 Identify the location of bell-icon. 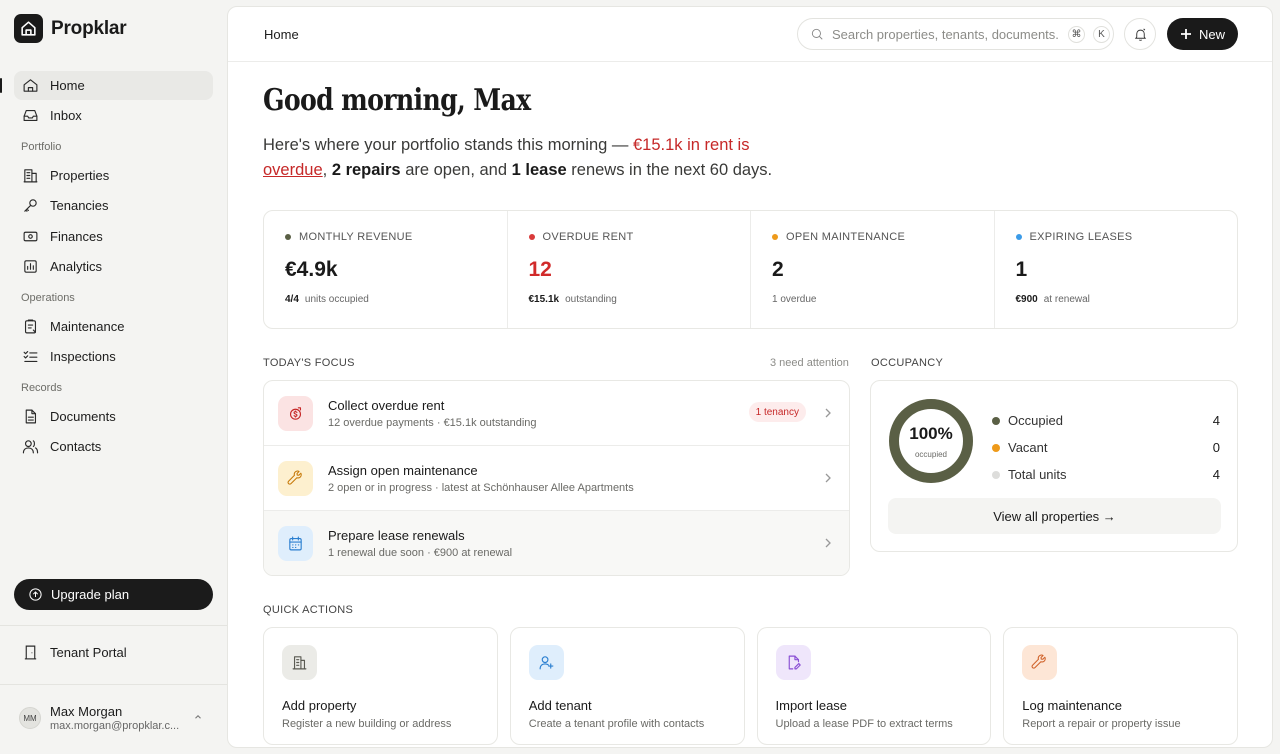
(1140, 34).